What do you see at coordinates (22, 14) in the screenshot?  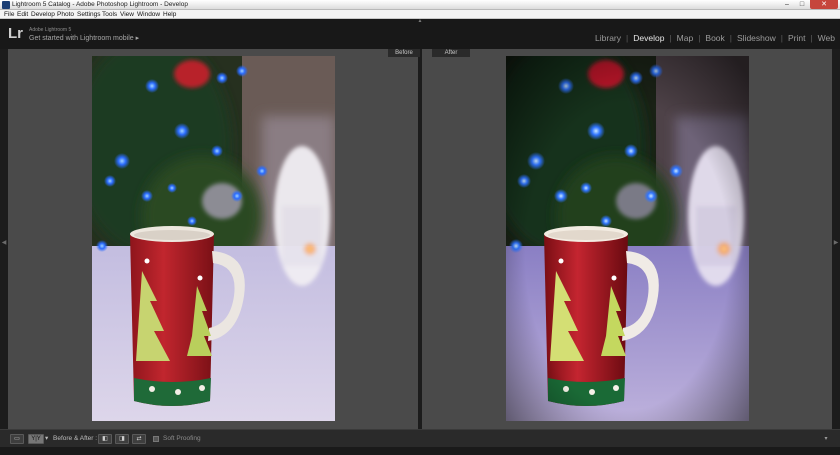 I see `menu-edit: Edit` at bounding box center [22, 14].